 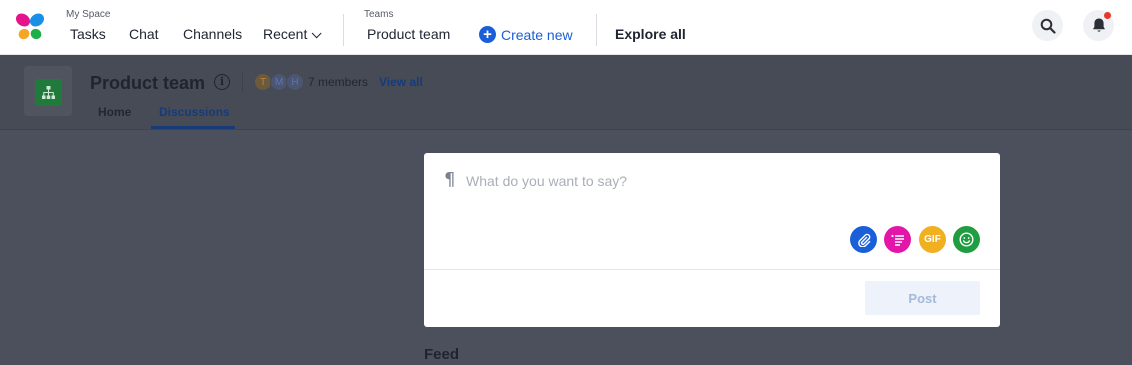 I want to click on search-button, so click(x=1047, y=25).